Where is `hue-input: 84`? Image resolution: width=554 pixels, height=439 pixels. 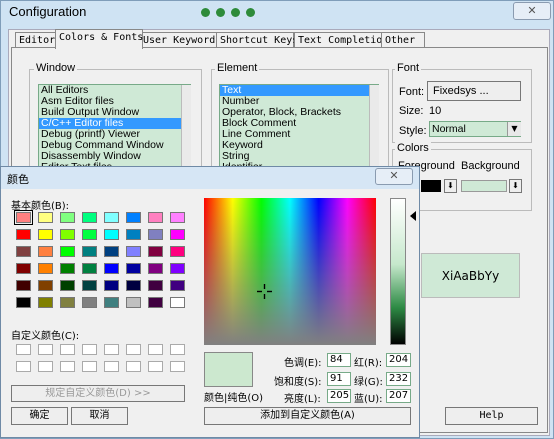 hue-input: 84 is located at coordinates (339, 360).